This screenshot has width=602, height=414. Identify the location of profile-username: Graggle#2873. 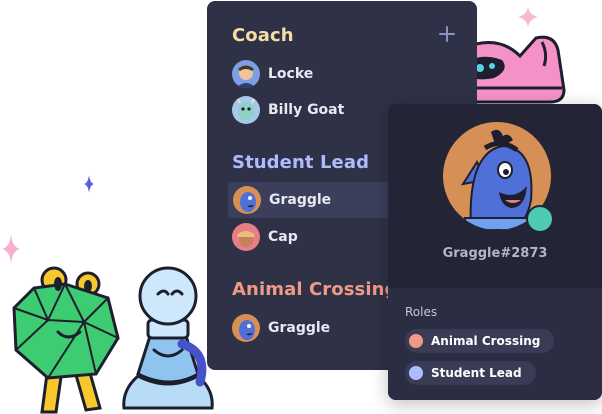
(495, 253).